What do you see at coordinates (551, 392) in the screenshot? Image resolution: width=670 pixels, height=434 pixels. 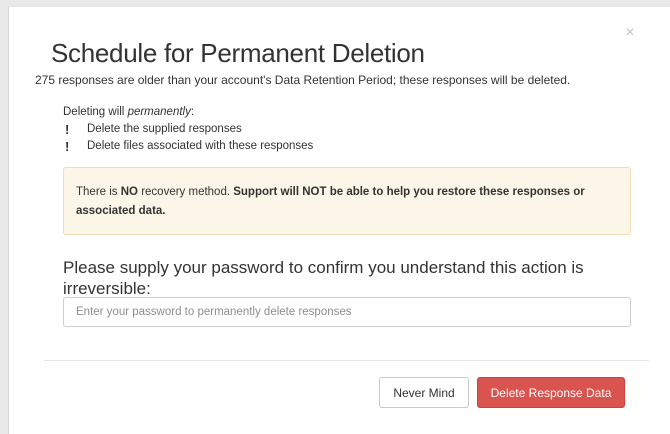 I see `delete-response-data-button: Delete Response Data` at bounding box center [551, 392].